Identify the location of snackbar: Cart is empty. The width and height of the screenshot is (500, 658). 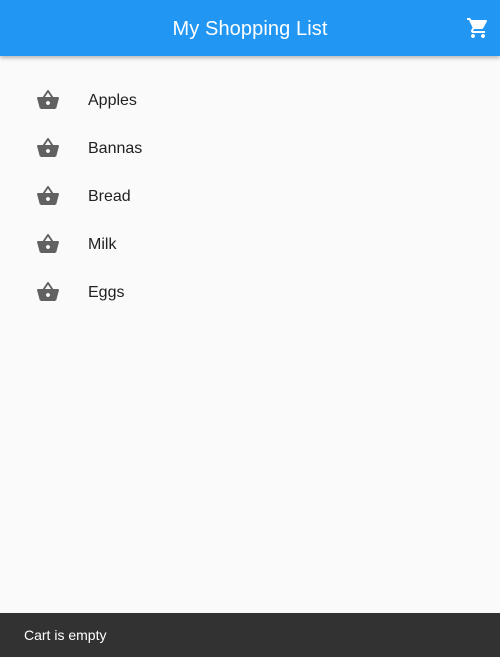
(250, 635).